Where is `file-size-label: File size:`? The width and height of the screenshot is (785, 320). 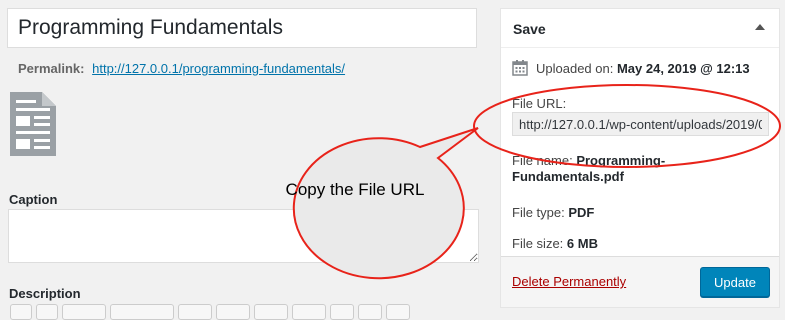 file-size-label: File size: is located at coordinates (538, 243).